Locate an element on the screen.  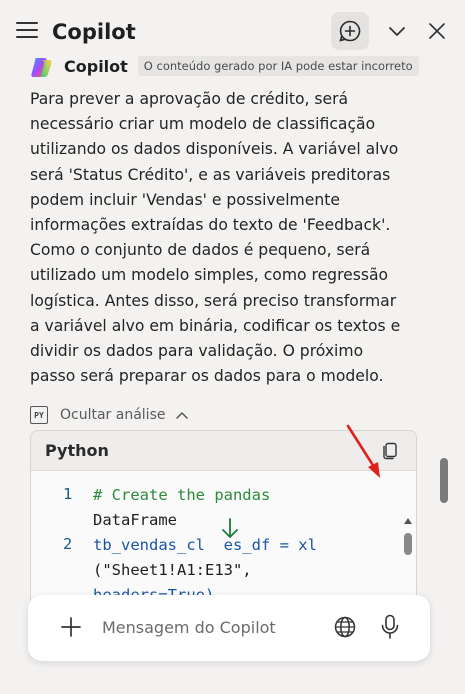
code-scrollbar-thumb is located at coordinates (408, 544).